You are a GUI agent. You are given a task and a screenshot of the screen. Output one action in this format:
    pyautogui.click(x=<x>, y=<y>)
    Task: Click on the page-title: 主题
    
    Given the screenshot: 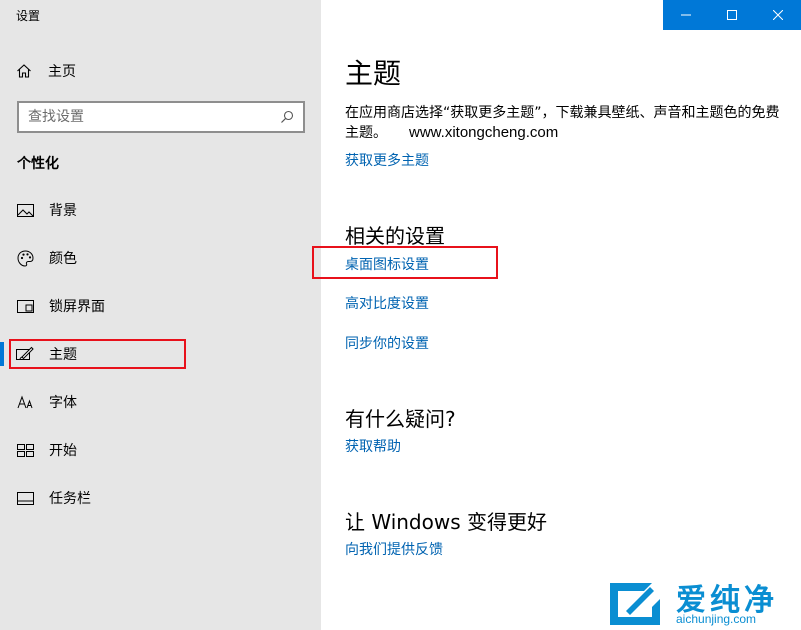 What is the action you would take?
    pyautogui.click(x=373, y=73)
    